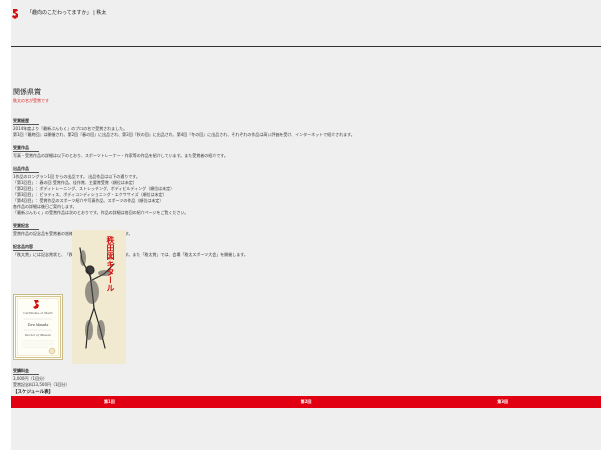 This screenshot has height=450, width=612. What do you see at coordinates (33, 392) in the screenshot?
I see `schedule-label: 【スケジュール表】` at bounding box center [33, 392].